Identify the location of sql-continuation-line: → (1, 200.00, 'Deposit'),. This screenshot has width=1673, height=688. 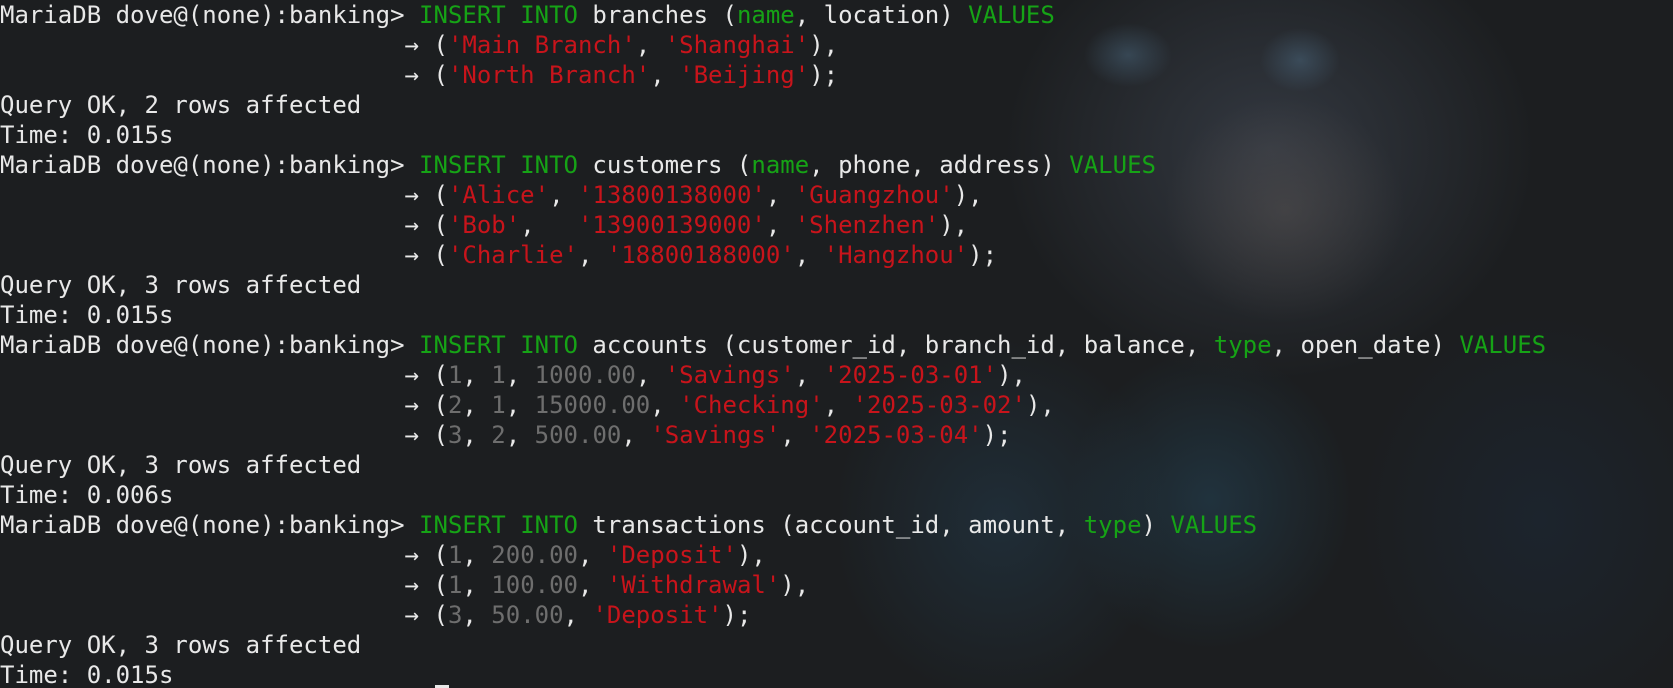
(773, 555).